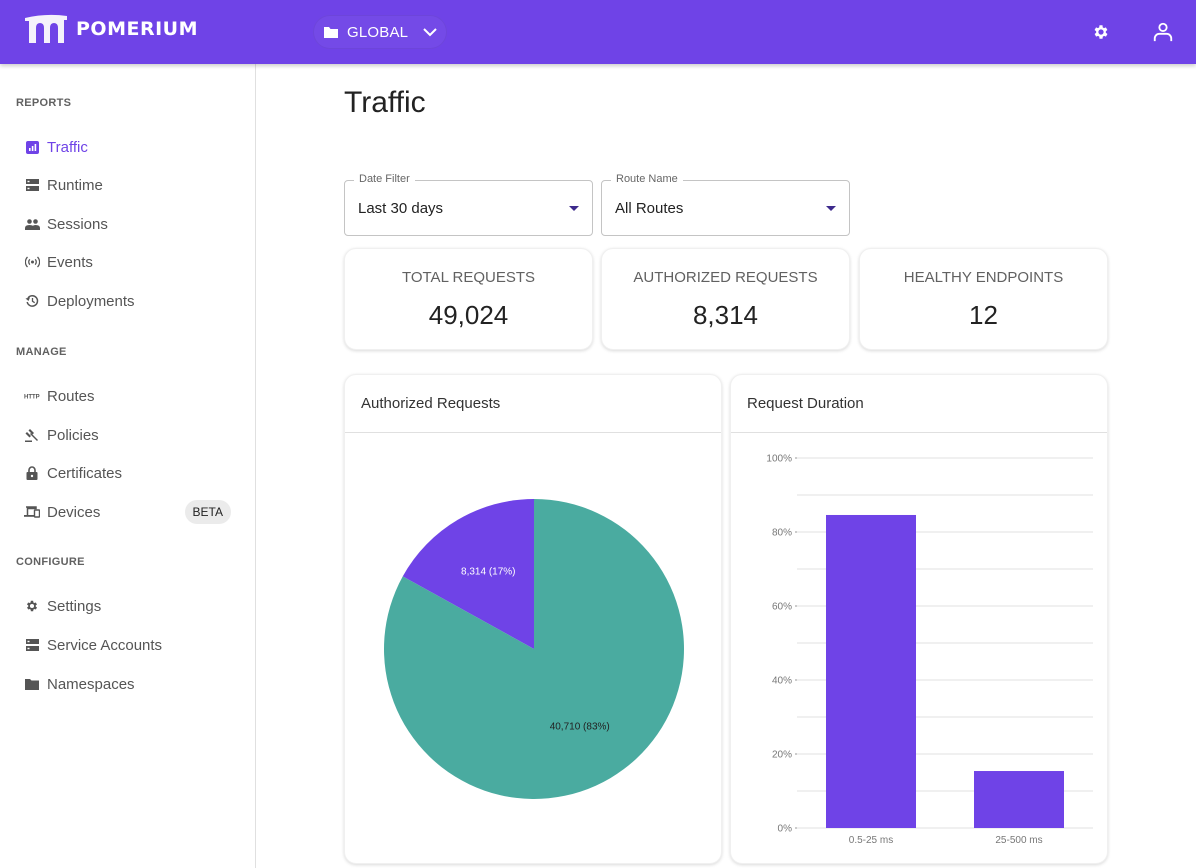  I want to click on section-title-reports: REPORTS, so click(44, 103).